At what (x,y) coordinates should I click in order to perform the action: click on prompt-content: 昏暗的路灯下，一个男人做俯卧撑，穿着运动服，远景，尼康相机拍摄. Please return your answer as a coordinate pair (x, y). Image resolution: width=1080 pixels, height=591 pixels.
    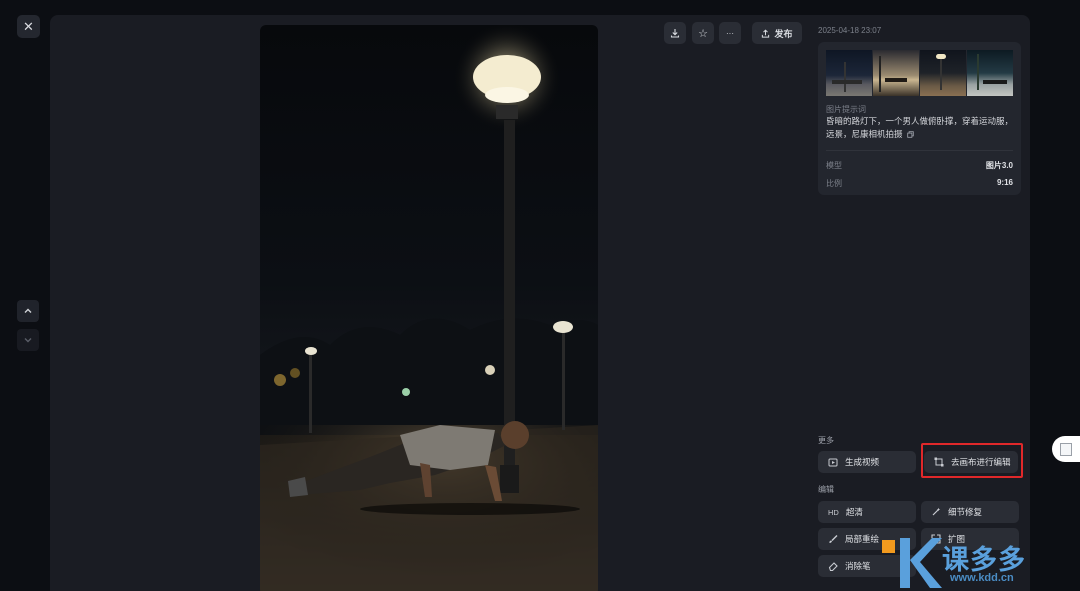
    Looking at the image, I should click on (920, 127).